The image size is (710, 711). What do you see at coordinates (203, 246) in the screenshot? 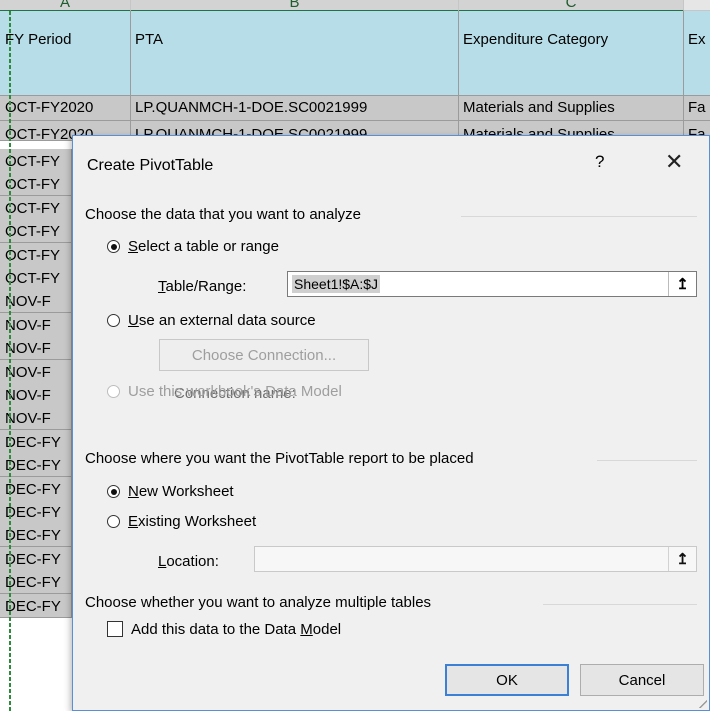
I see `option-label: Select a table or range` at bounding box center [203, 246].